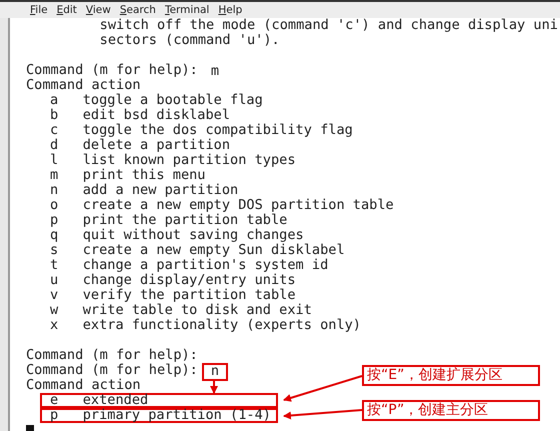 This screenshot has height=431, width=560. What do you see at coordinates (180, 310) in the screenshot?
I see `menu-option-line: w write table to disk and exit` at bounding box center [180, 310].